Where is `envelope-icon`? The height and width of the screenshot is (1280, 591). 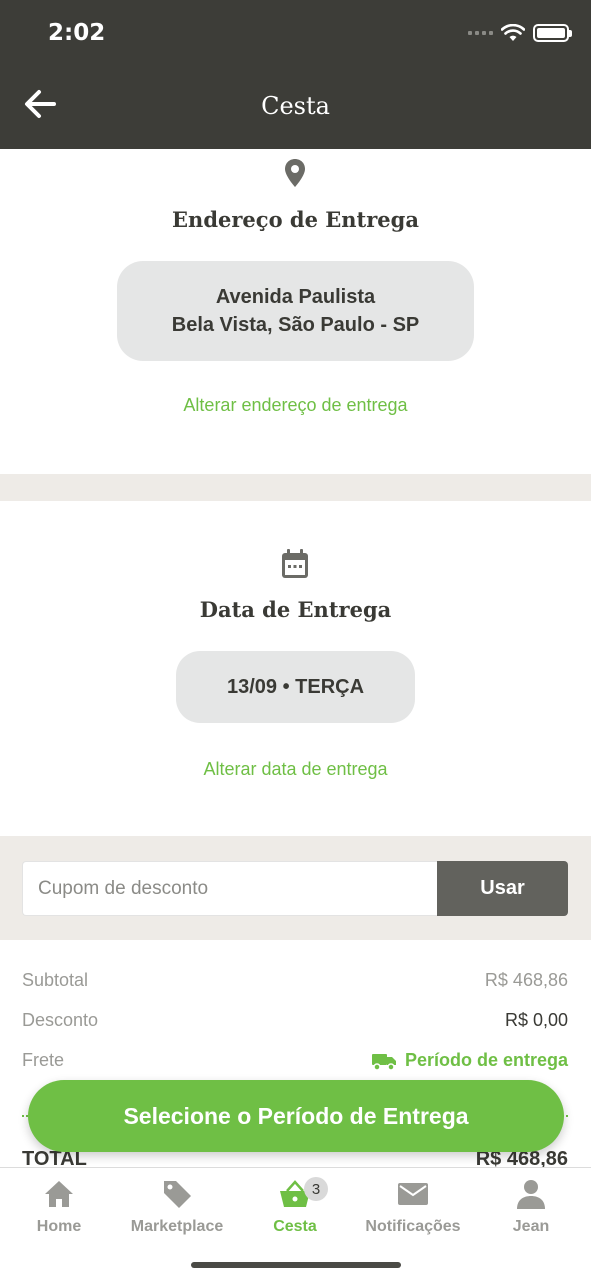 envelope-icon is located at coordinates (413, 1194).